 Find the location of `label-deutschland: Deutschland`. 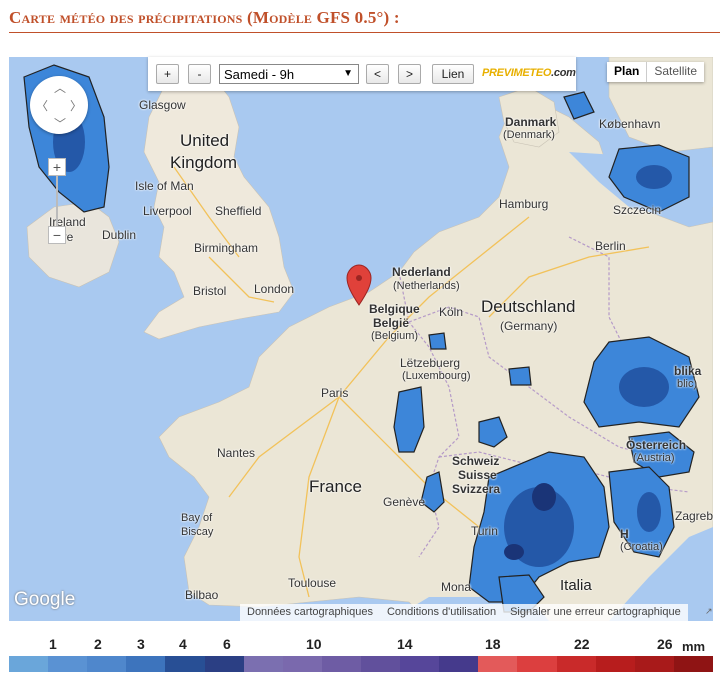

label-deutschland: Deutschland is located at coordinates (528, 306).